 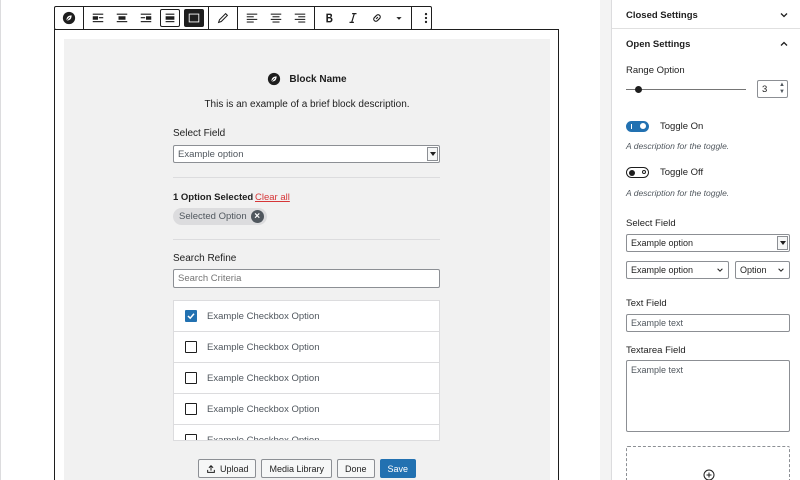 What do you see at coordinates (353, 18) in the screenshot?
I see `italic-icon` at bounding box center [353, 18].